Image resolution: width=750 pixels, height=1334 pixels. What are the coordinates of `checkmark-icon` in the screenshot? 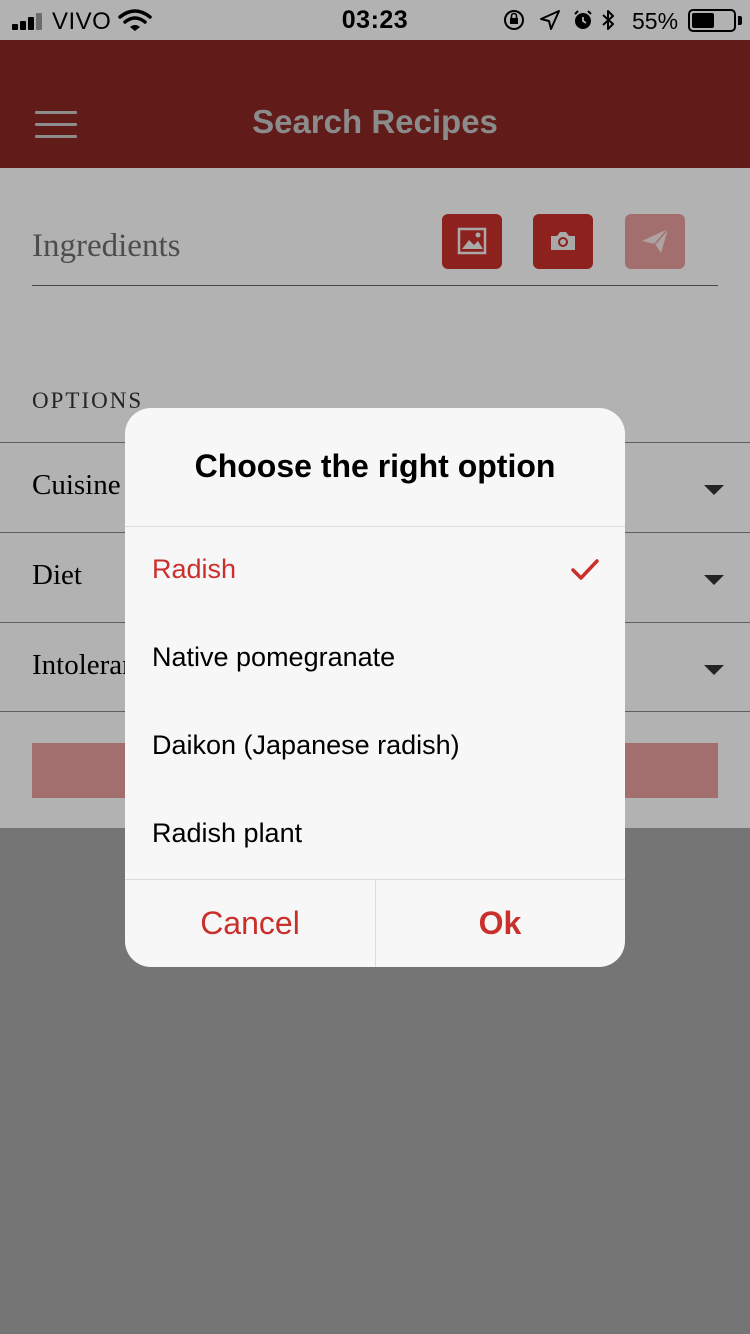 It's located at (585, 569).